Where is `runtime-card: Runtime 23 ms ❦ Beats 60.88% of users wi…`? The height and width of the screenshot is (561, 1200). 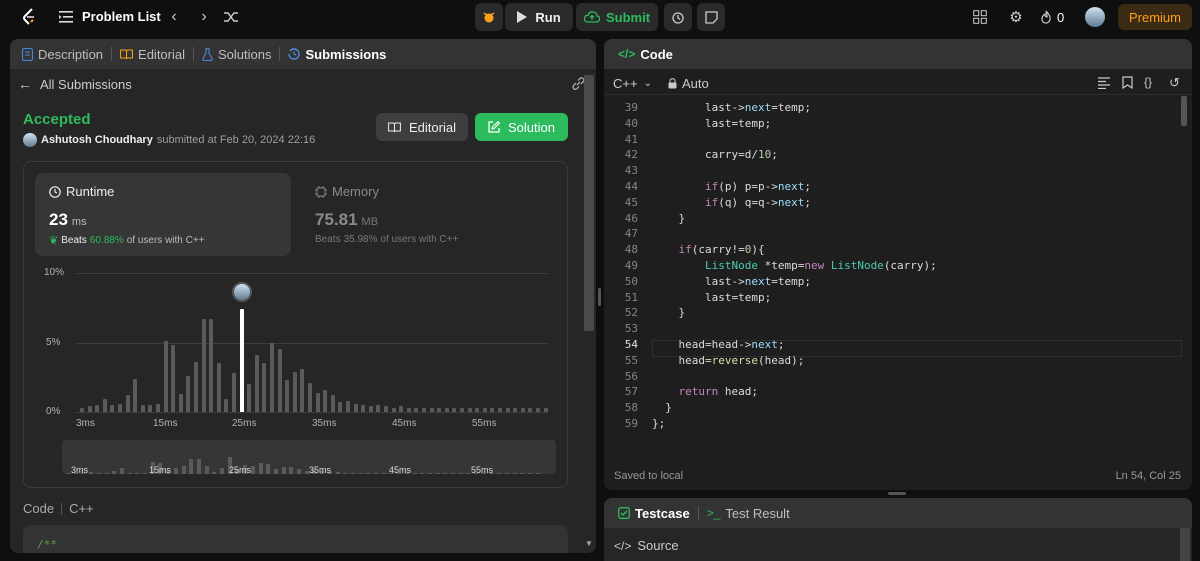
runtime-card: Runtime 23 ms ❦ Beats 60.88% of users wi… is located at coordinates (163, 214).